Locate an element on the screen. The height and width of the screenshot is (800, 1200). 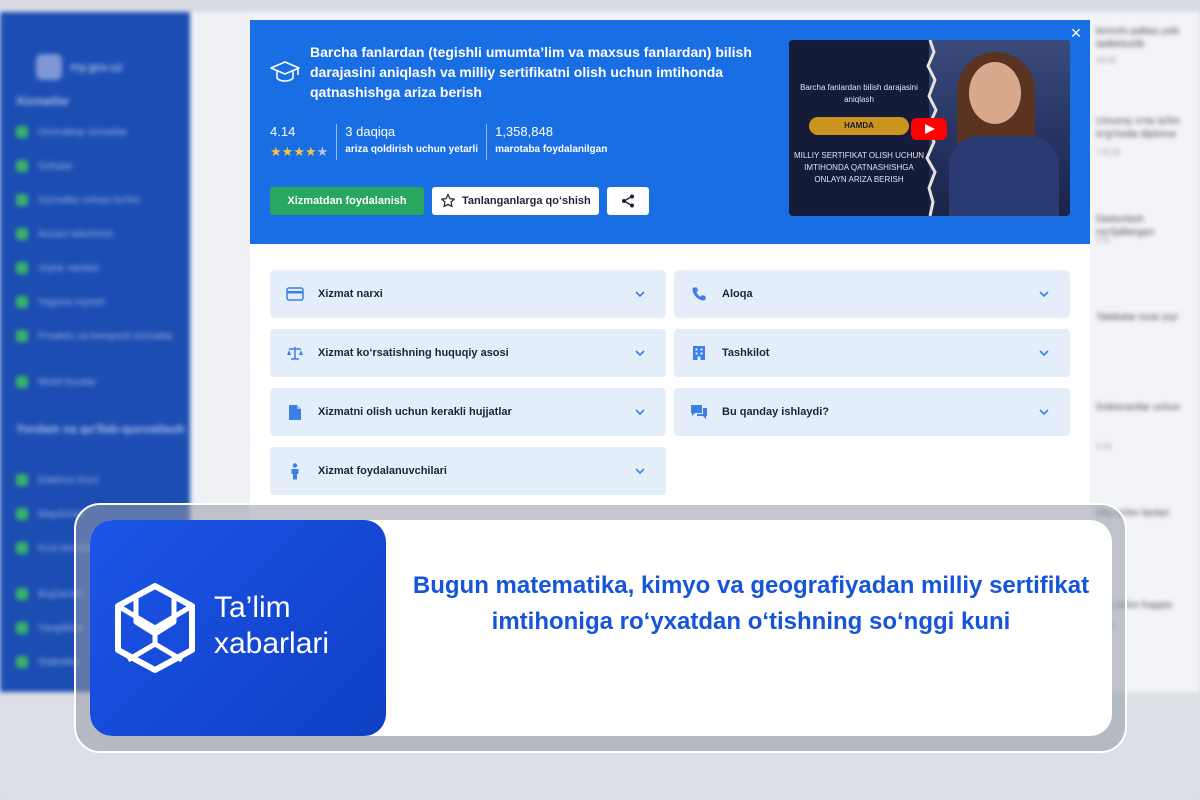
sidebar-item: Proaktiv va kompozit xizmatlar is located at coordinates (94, 336).